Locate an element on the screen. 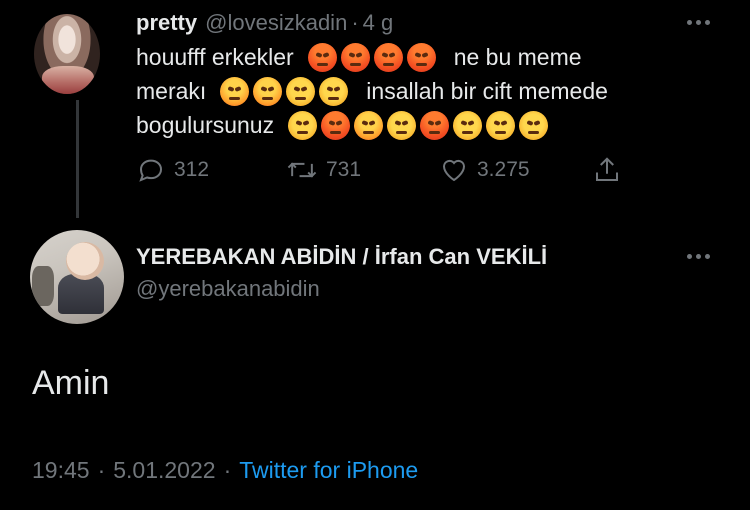 This screenshot has width=750, height=510. reply-icon is located at coordinates (151, 170).